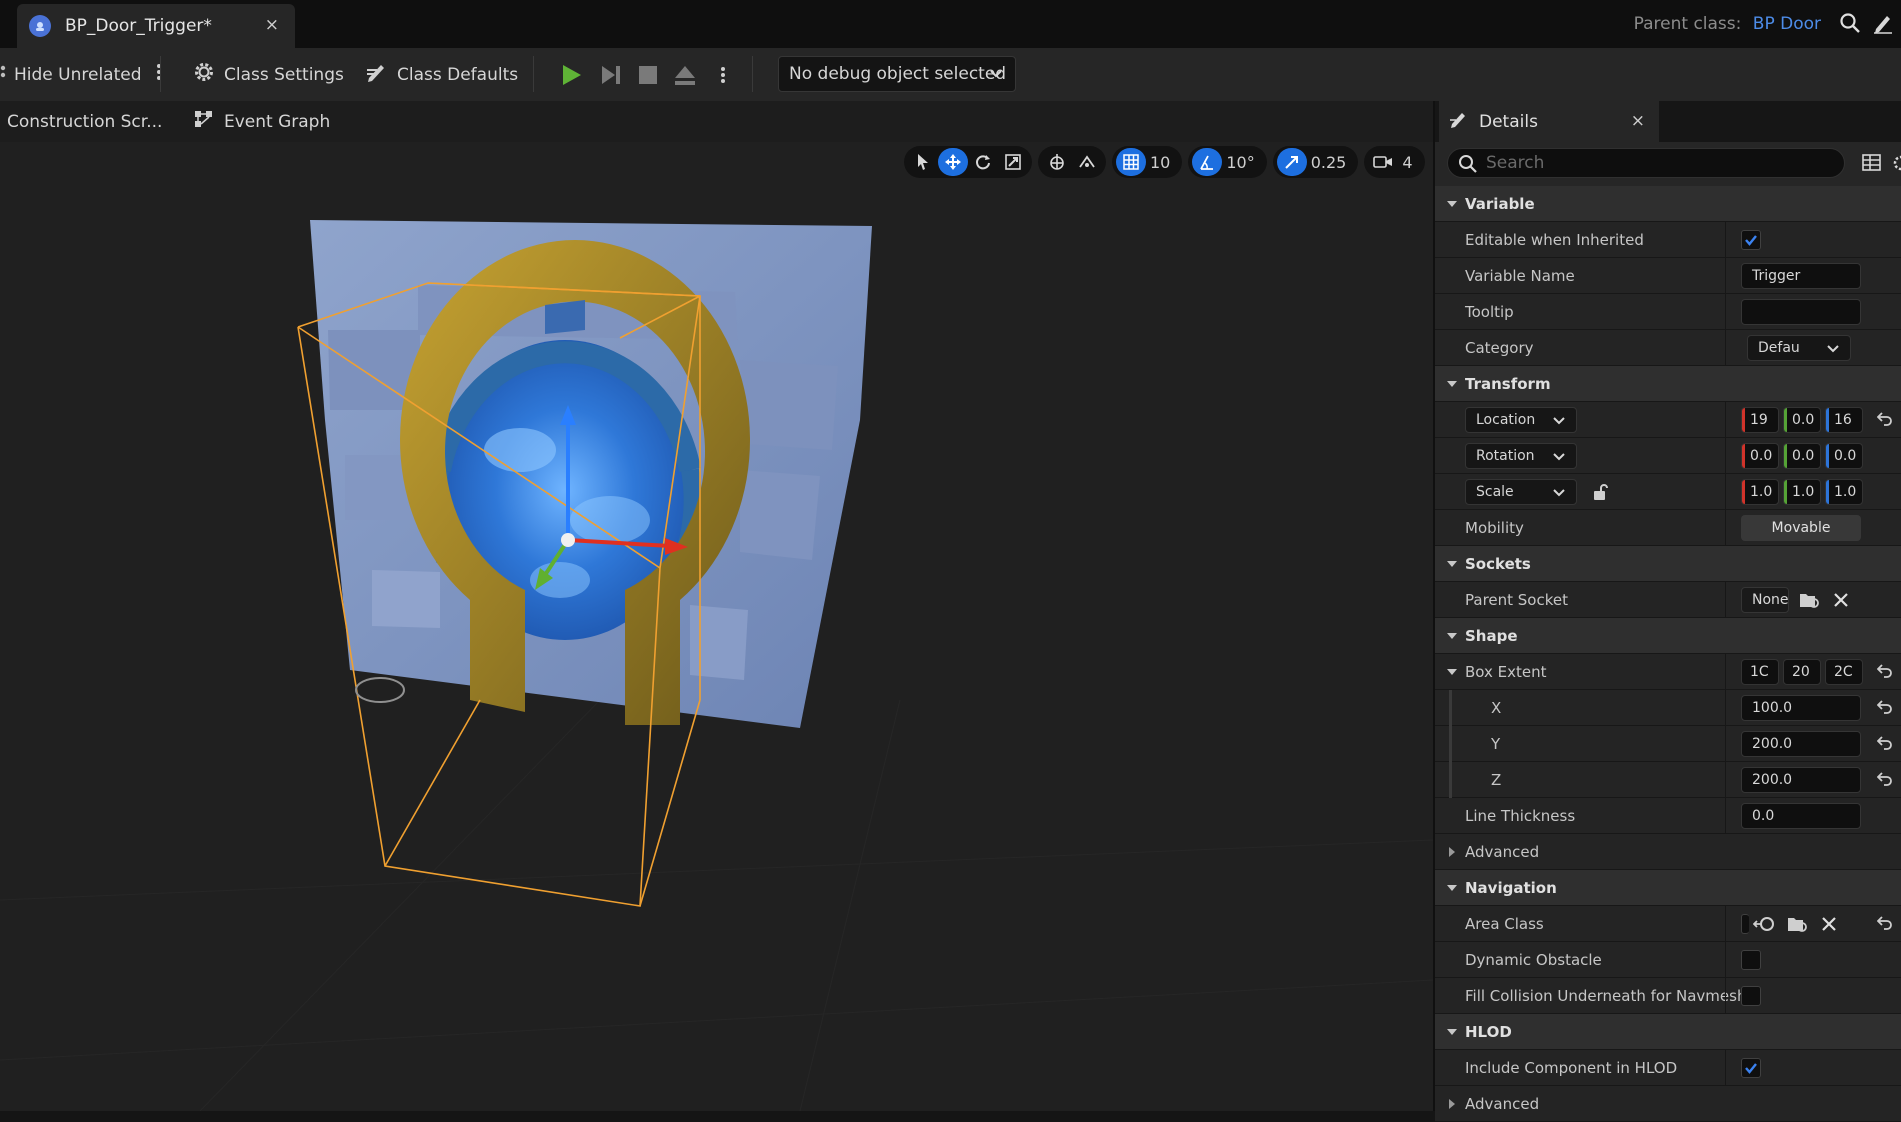 The height and width of the screenshot is (1122, 1901). I want to click on debug-object-label: No debug object selected, so click(898, 74).